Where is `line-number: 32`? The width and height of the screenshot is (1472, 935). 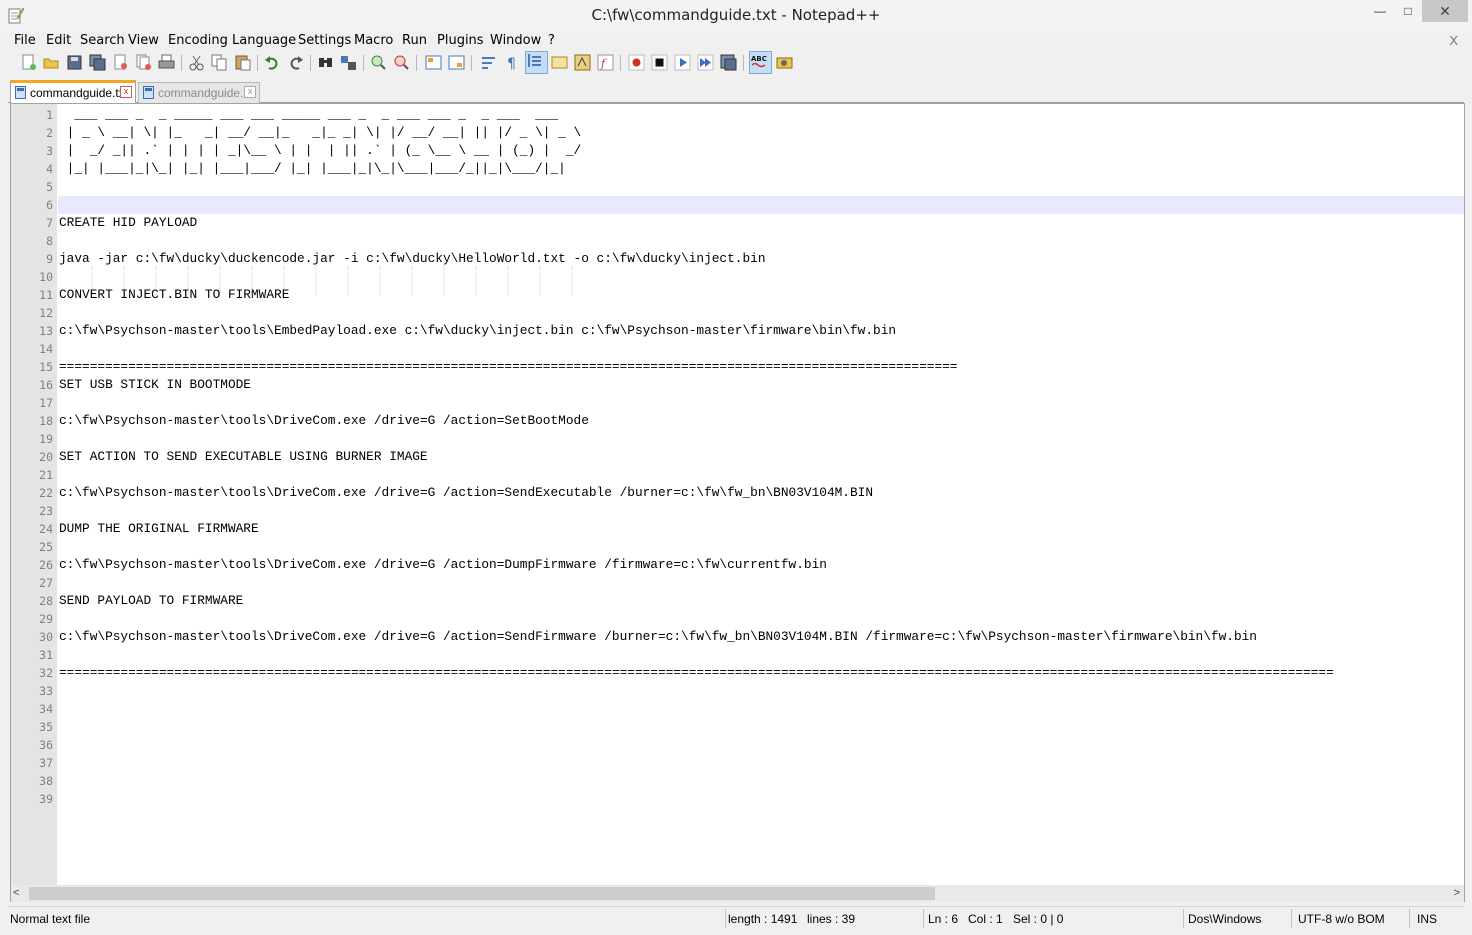 line-number: 32 is located at coordinates (33, 673).